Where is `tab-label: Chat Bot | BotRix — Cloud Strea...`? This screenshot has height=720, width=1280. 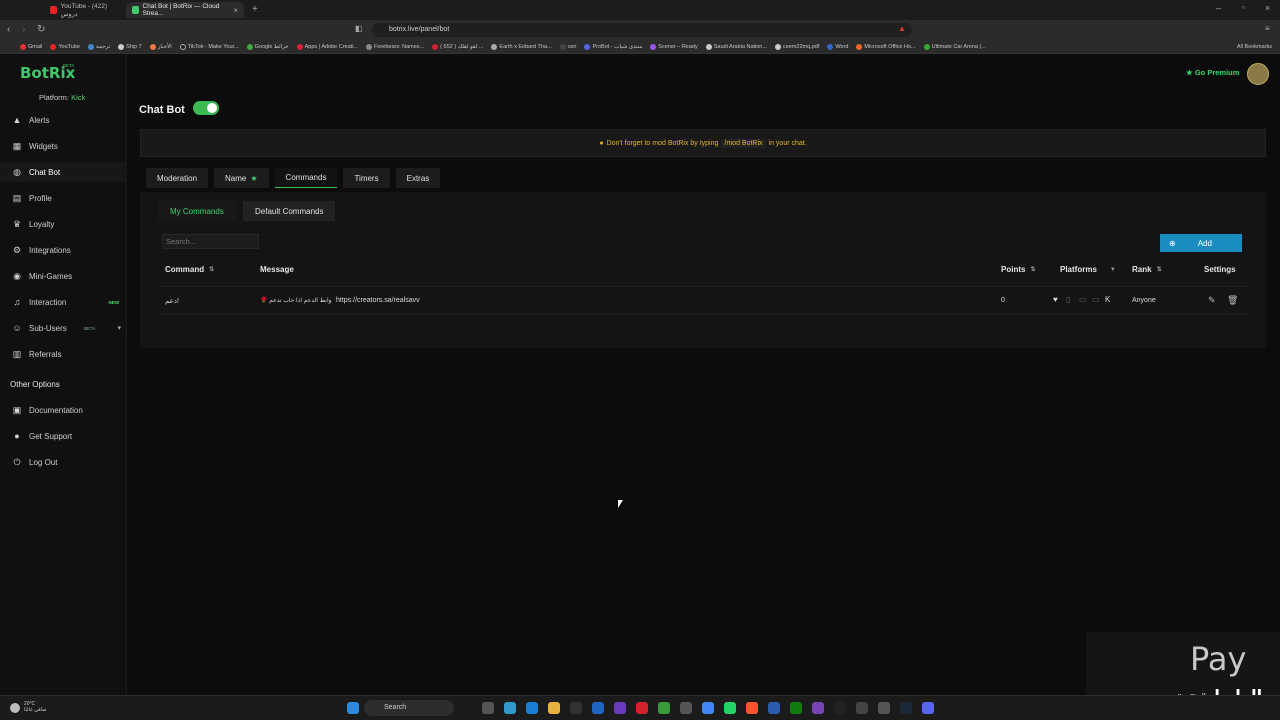 tab-label: Chat Bot | BotRix — Cloud Strea... is located at coordinates (181, 10).